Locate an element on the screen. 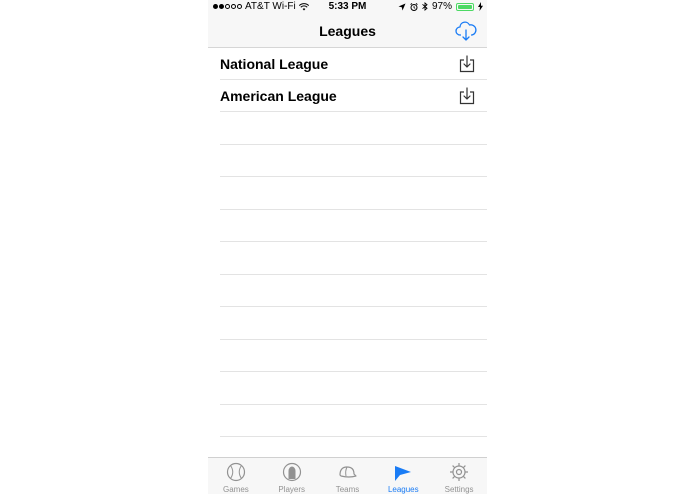 The width and height of the screenshot is (695, 494). tab-leagues: Leagues is located at coordinates (403, 476).